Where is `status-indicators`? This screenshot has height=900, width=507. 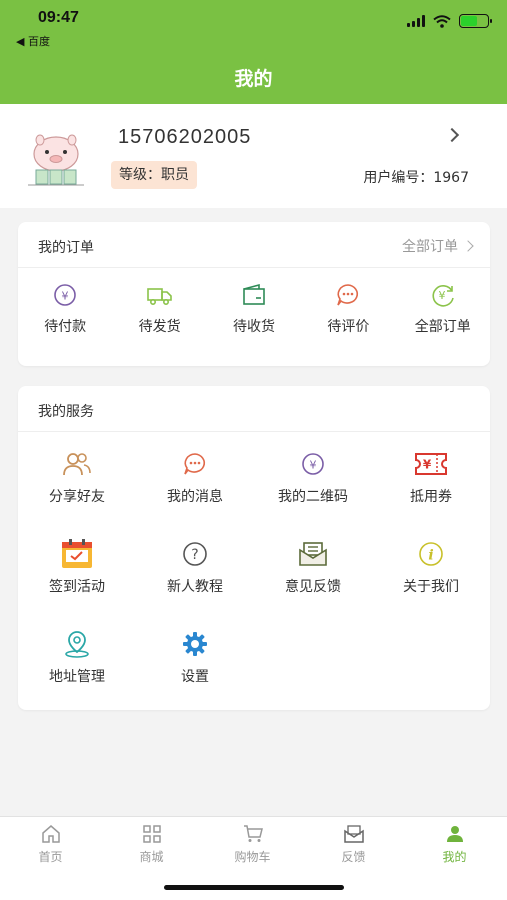 status-indicators is located at coordinates (449, 21).